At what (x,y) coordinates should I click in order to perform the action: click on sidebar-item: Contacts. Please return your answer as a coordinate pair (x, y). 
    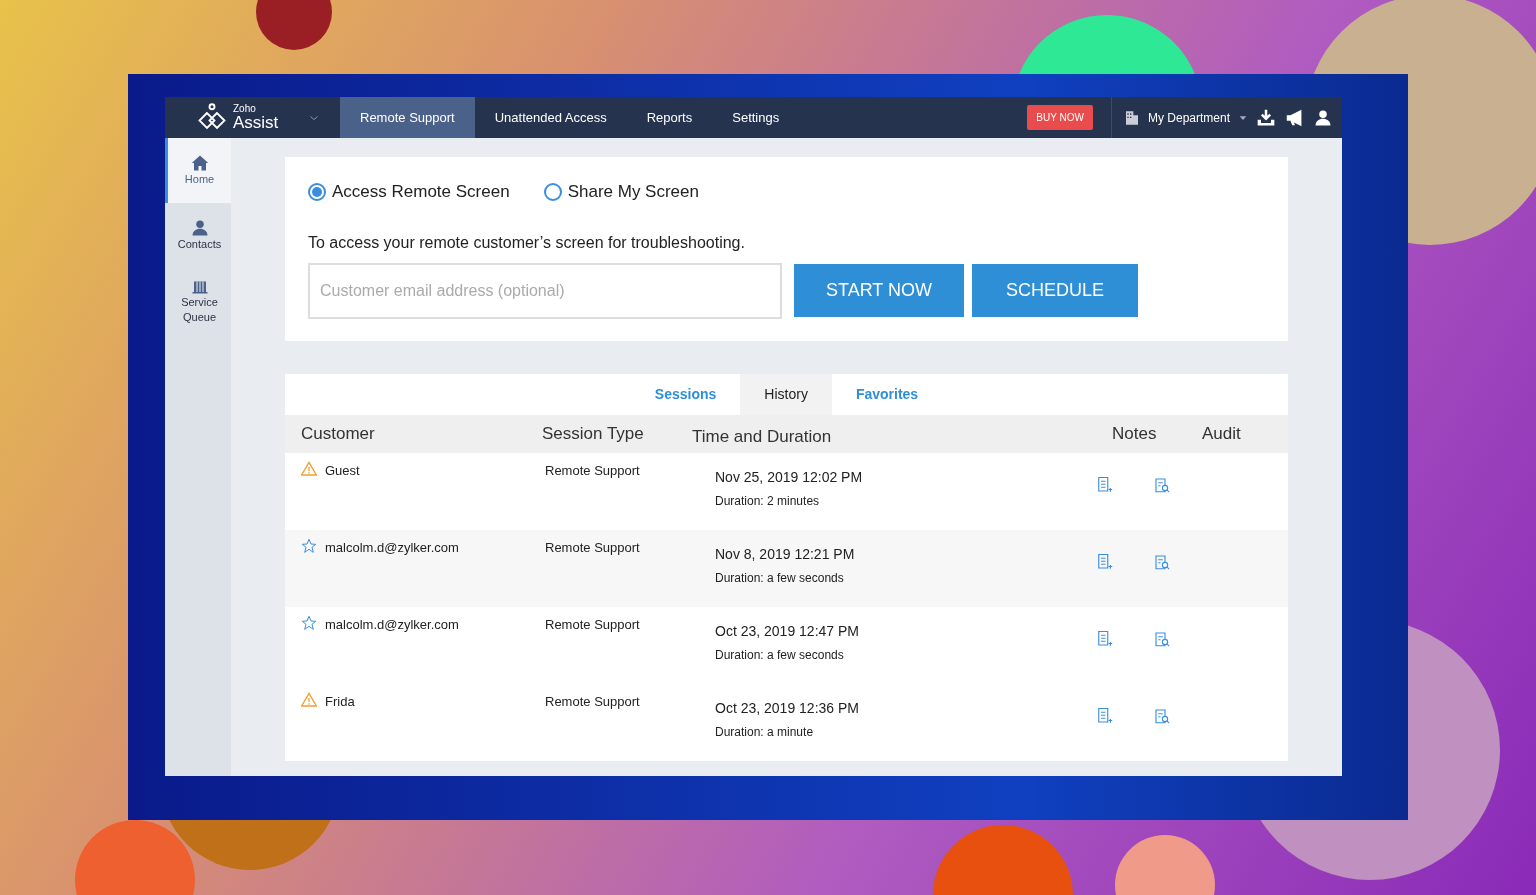
    Looking at the image, I should click on (198, 235).